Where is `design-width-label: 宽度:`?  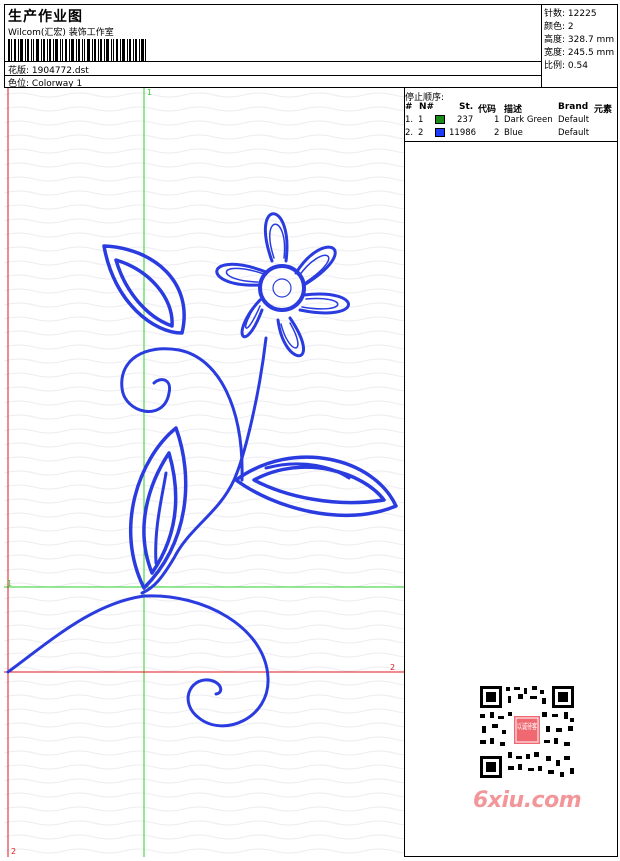 design-width-label: 宽度: is located at coordinates (555, 53).